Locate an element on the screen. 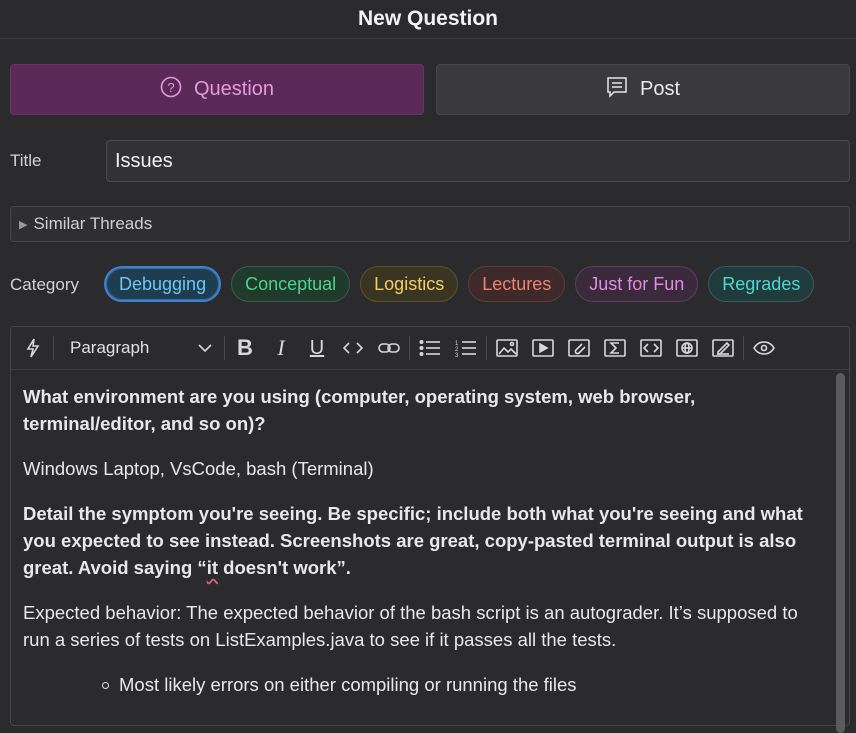  category-chip-logistics: Logistics is located at coordinates (409, 284).